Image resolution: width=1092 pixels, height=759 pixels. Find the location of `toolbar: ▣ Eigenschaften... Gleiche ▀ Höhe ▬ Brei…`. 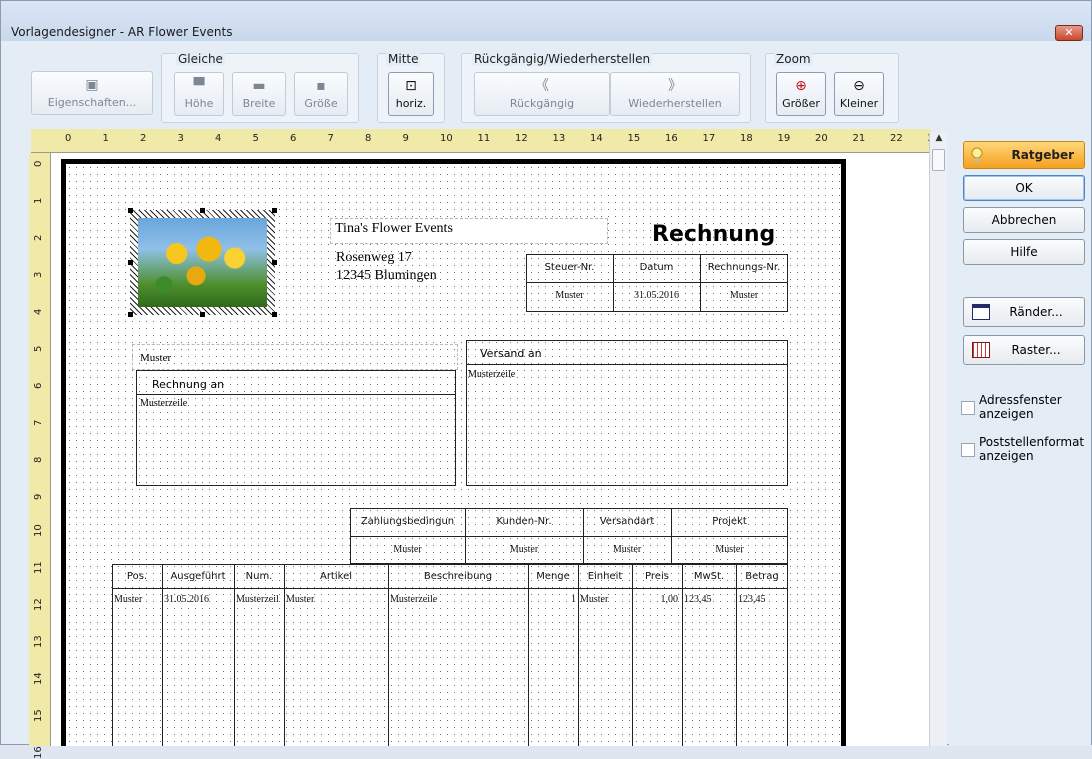

toolbar: ▣ Eigenschaften... Gleiche ▀ Höhe ▬ Brei… is located at coordinates (546, 85).